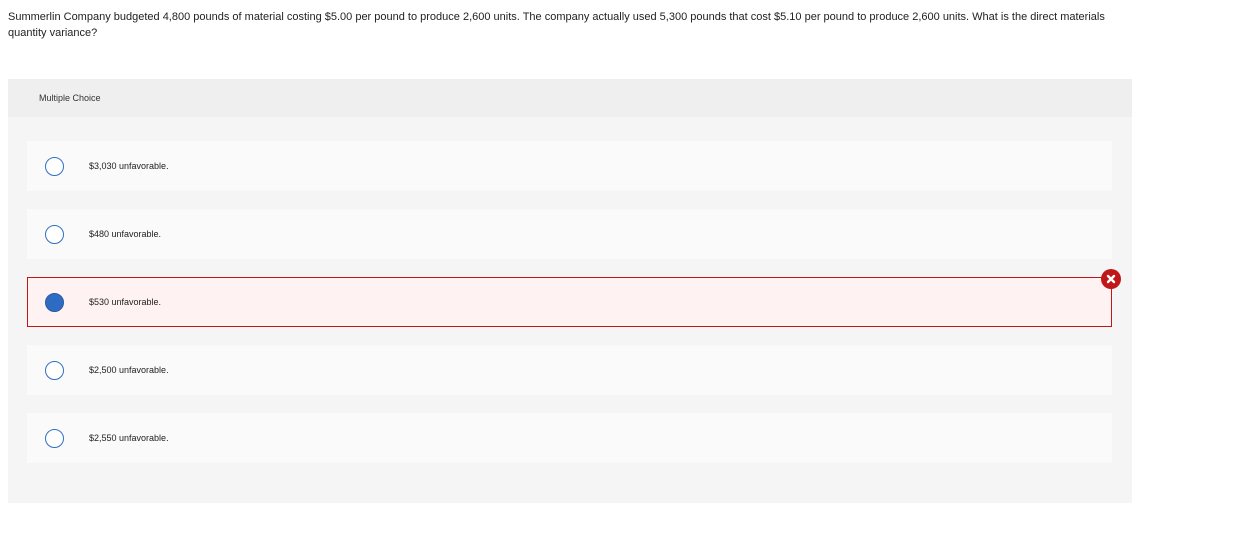 The height and width of the screenshot is (548, 1240). I want to click on close-circle-icon, so click(1111, 279).